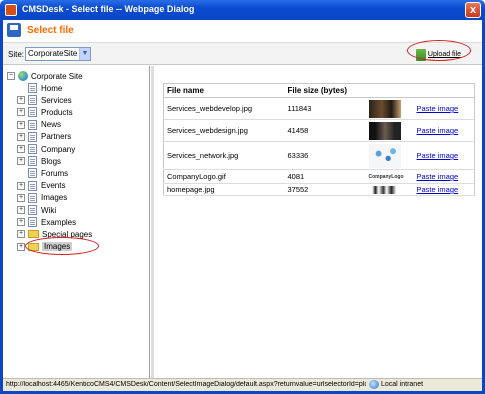 This screenshot has width=485, height=394. What do you see at coordinates (224, 155) in the screenshot?
I see `file-name-cell: Services_network.jpg` at bounding box center [224, 155].